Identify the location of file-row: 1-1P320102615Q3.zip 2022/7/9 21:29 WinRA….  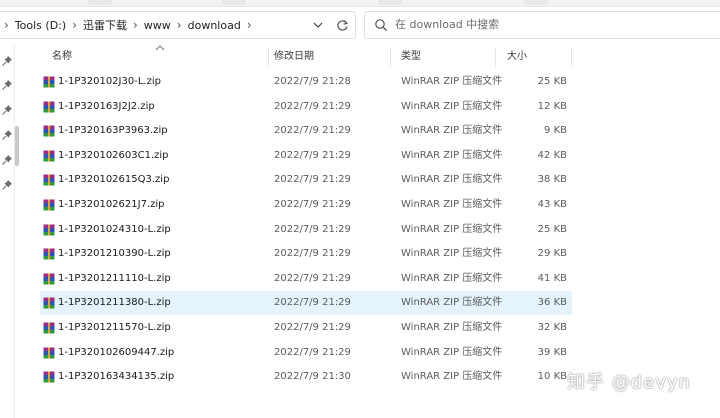
(306, 180).